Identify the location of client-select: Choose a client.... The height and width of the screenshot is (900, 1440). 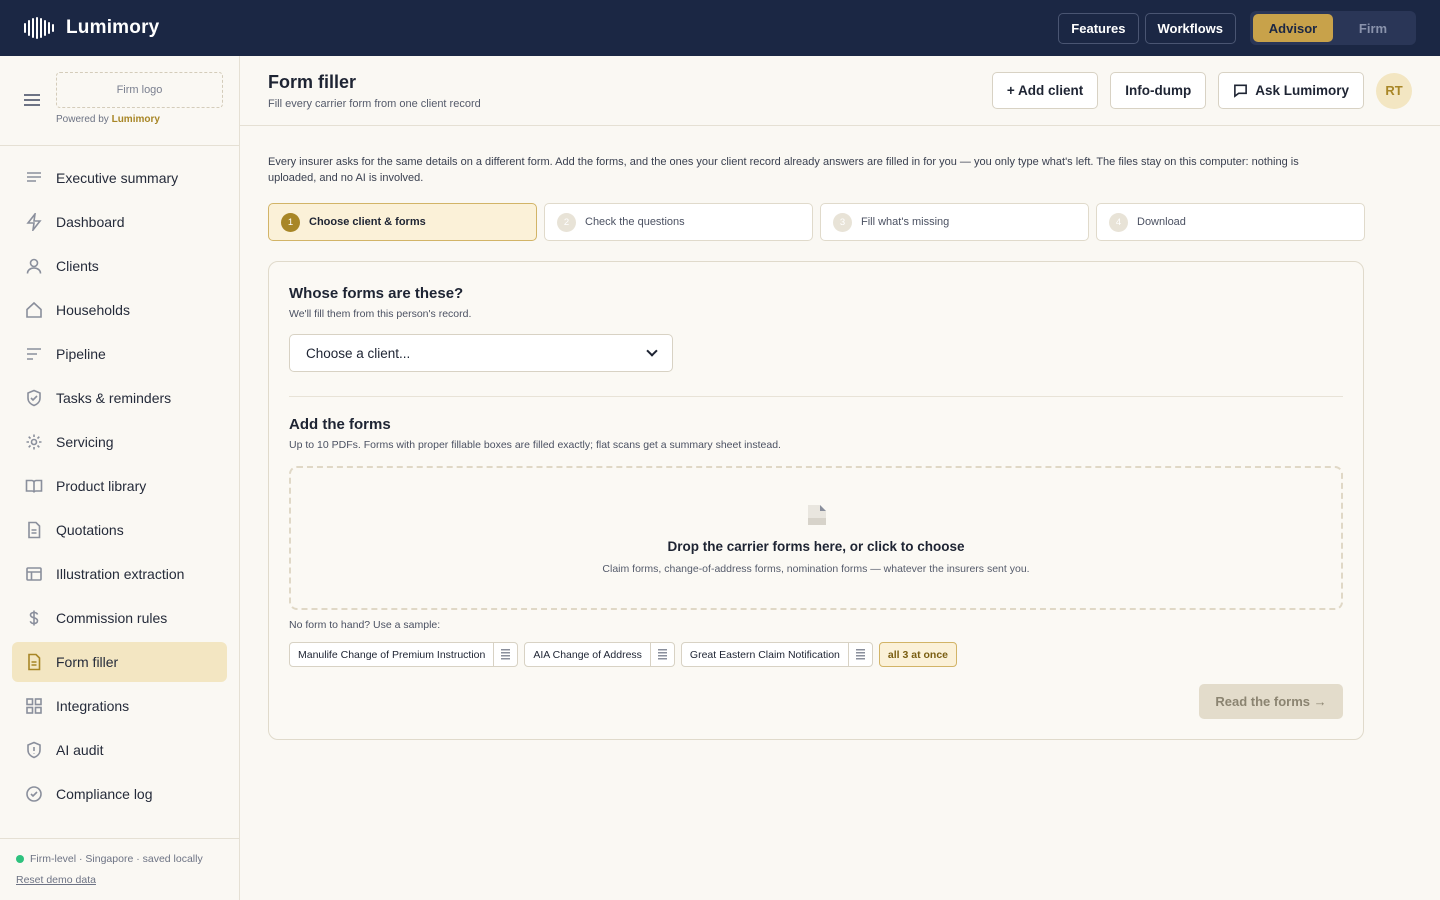
(481, 353).